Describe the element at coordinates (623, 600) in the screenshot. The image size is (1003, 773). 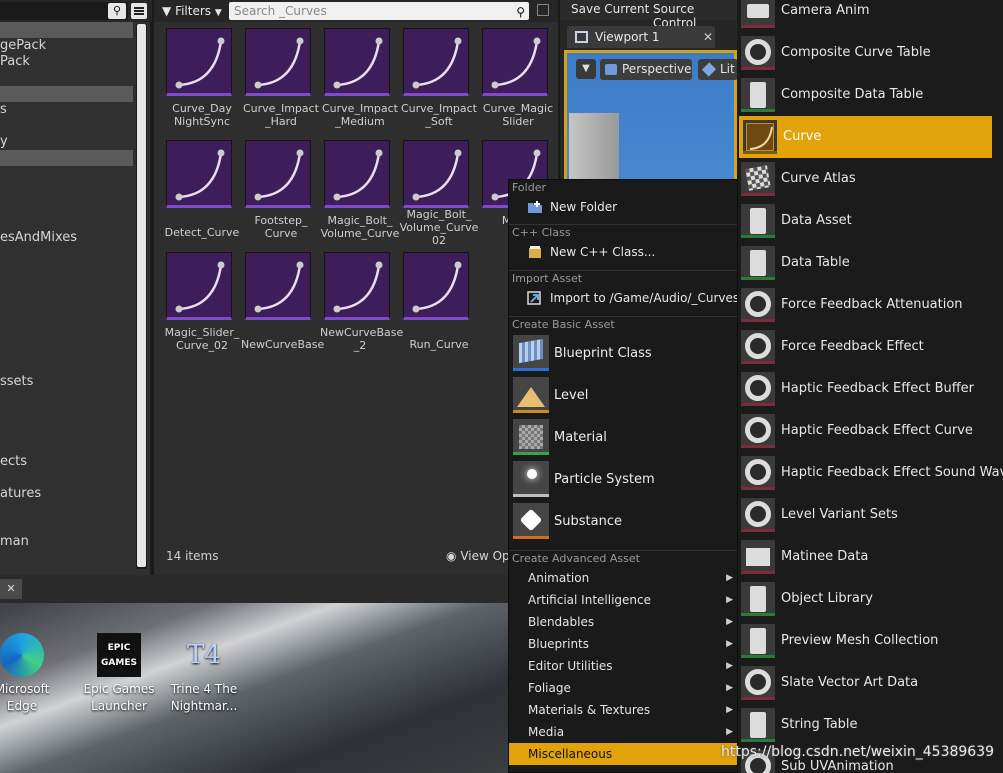
I see `advanced-category-item: Artificial Intelligence ▶` at that location.